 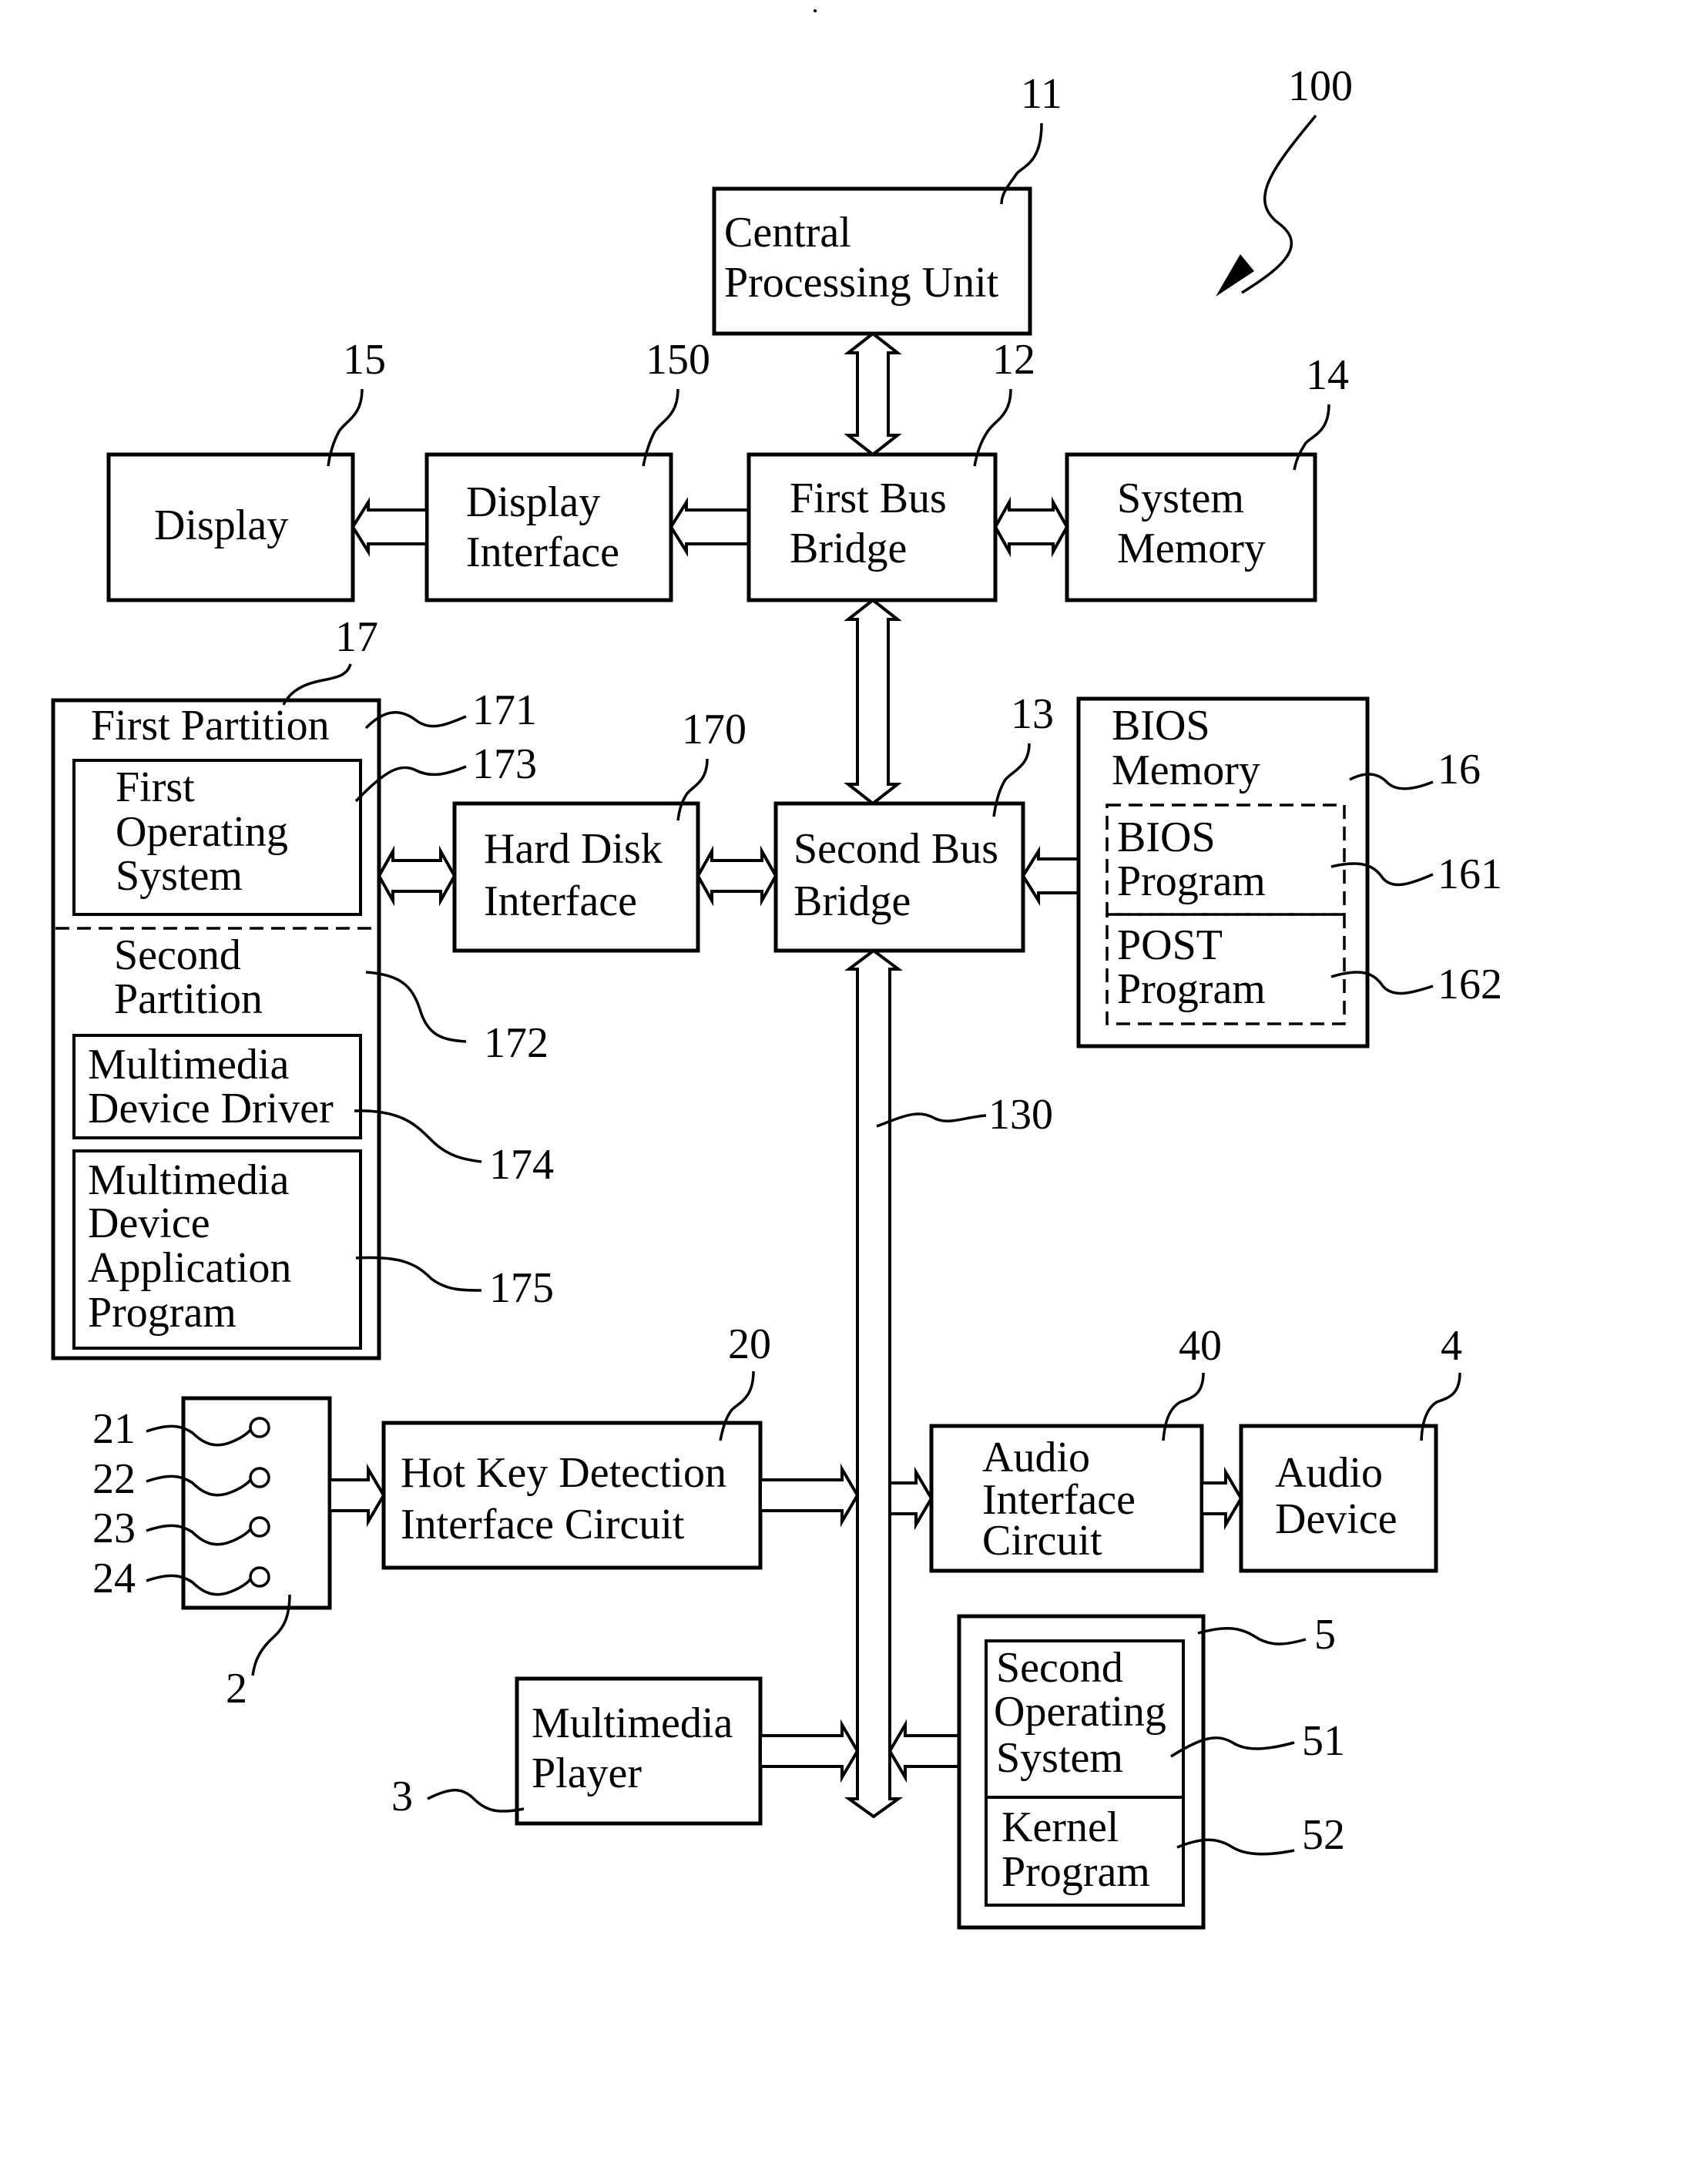 What do you see at coordinates (895, 849) in the screenshot?
I see `second-bus-bridge-line1: Second Bus` at bounding box center [895, 849].